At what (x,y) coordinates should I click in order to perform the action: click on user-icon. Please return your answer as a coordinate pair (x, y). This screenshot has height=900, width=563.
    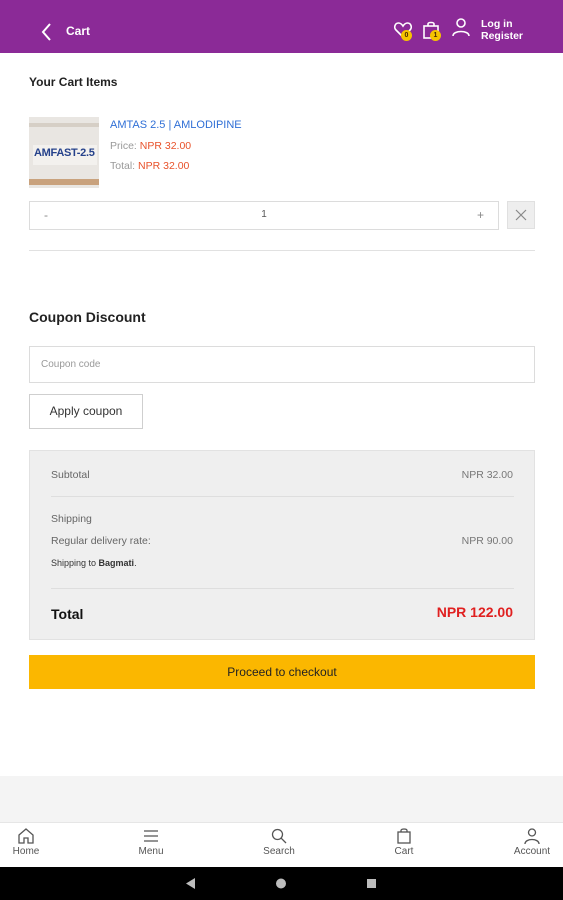
    Looking at the image, I should click on (462, 28).